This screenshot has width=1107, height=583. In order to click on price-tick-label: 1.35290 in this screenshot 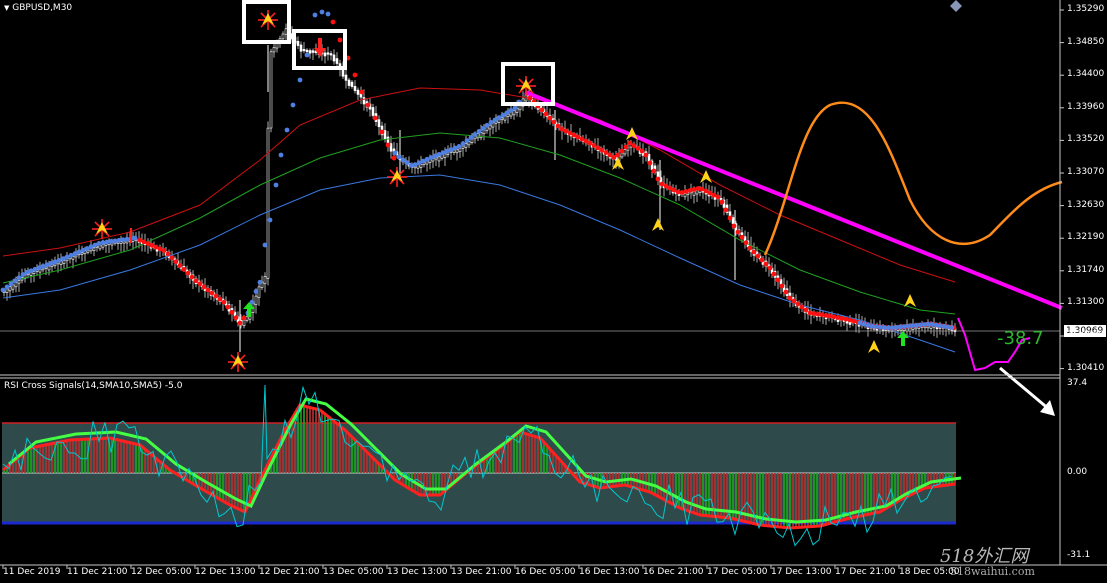, I will do `click(1086, 9)`.